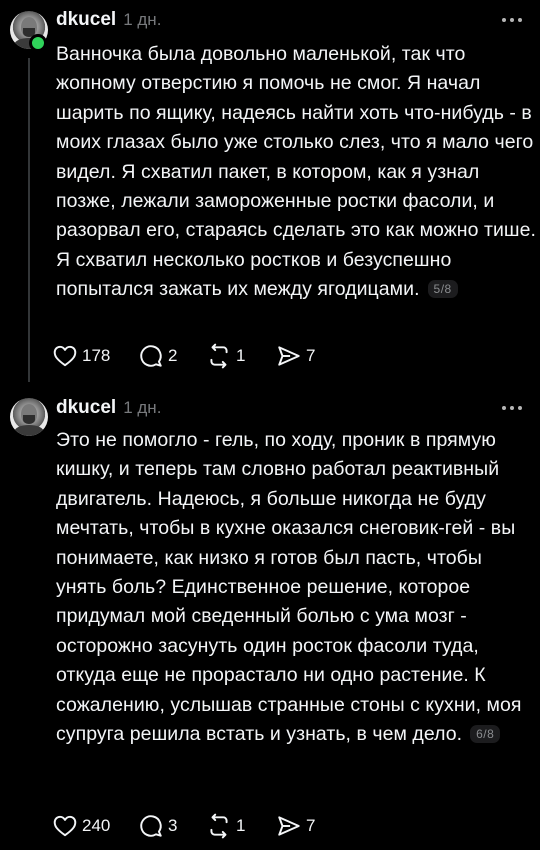  I want to click on comment-count: 2, so click(173, 355).